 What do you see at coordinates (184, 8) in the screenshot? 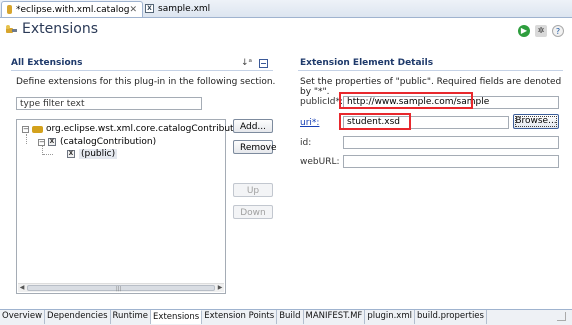
I see `editor-tab-label: sample.xml` at bounding box center [184, 8].